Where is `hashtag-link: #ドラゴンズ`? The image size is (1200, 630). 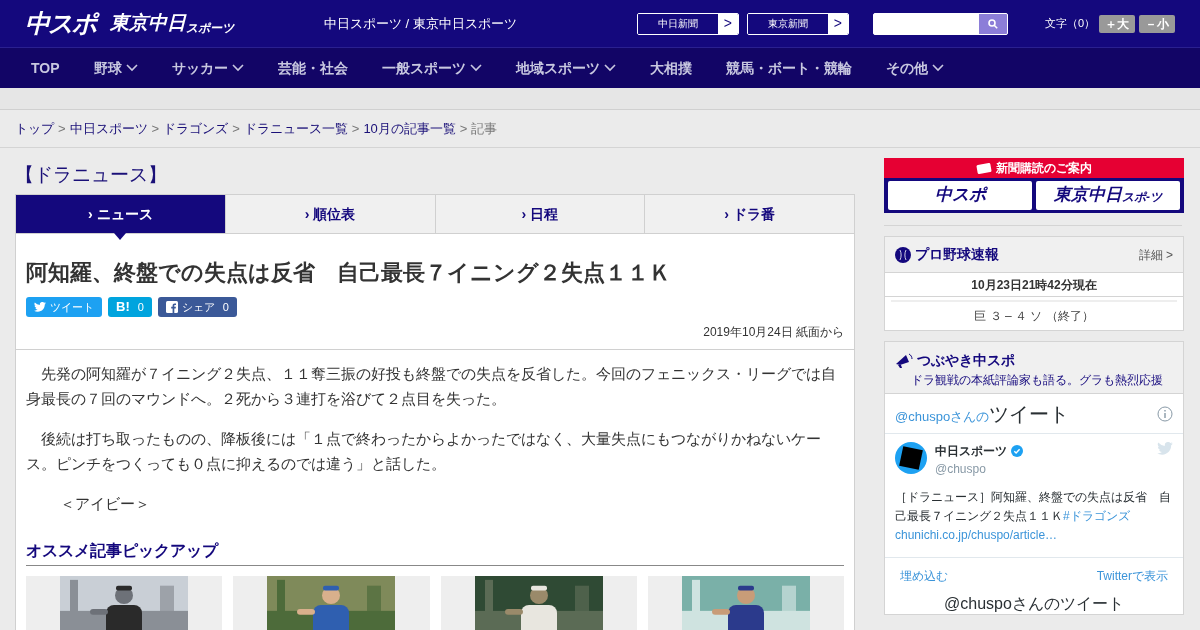 hashtag-link: #ドラゴンズ is located at coordinates (1096, 516).